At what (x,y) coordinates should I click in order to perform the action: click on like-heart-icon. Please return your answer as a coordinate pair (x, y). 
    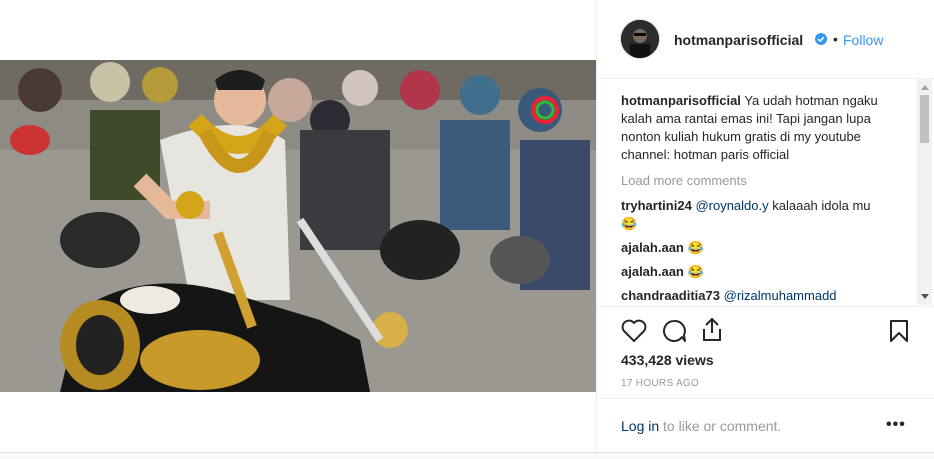
    Looking at the image, I should click on (634, 331).